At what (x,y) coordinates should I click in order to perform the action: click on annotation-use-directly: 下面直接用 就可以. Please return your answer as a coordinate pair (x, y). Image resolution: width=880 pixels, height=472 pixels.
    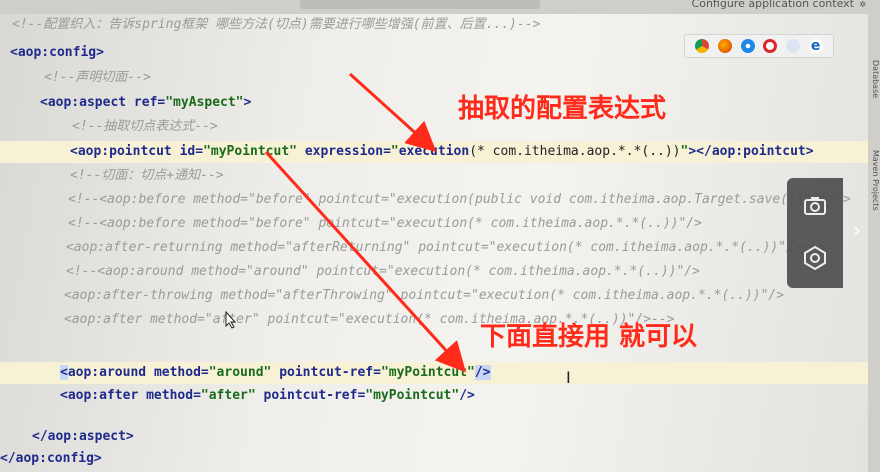
    Looking at the image, I should click on (589, 337).